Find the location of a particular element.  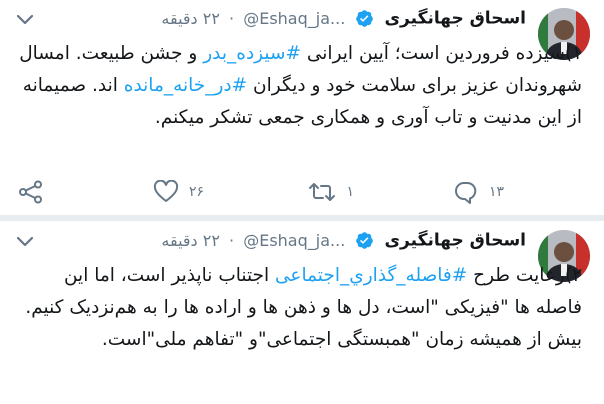

retweet-icon is located at coordinates (322, 192).